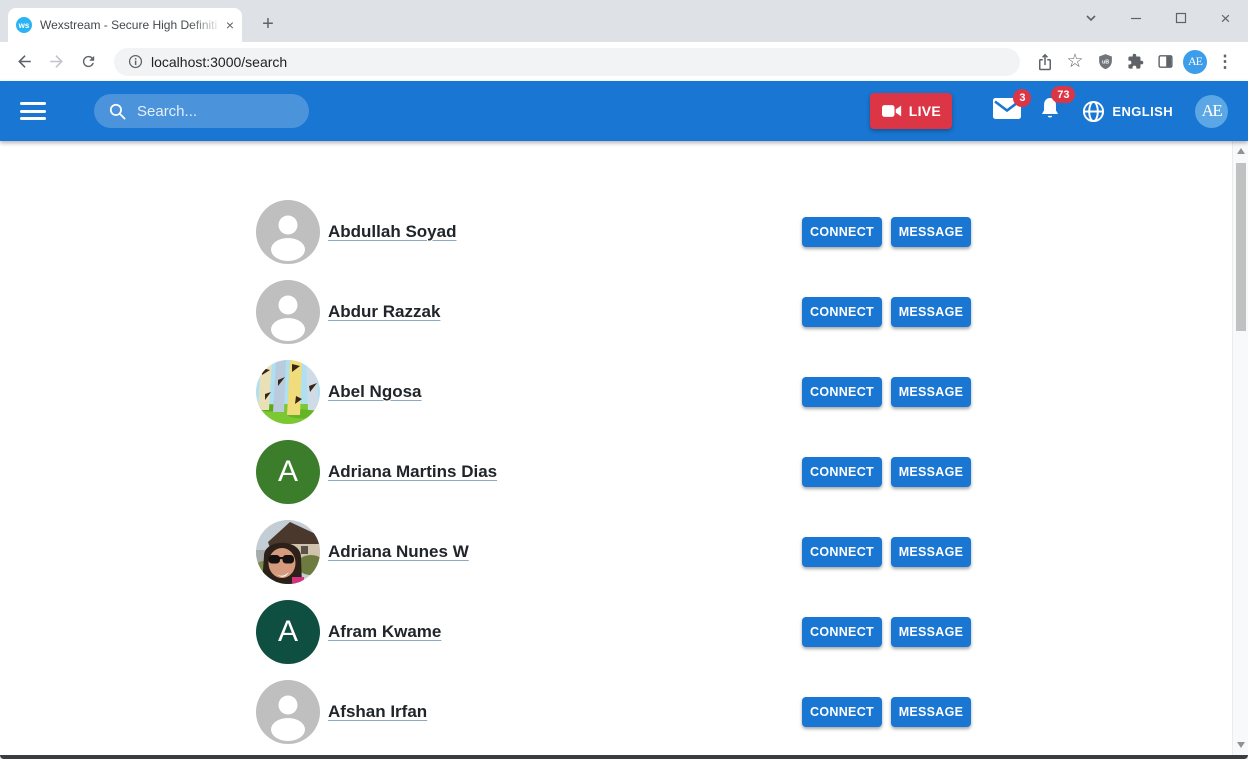 Image resolution: width=1248 pixels, height=759 pixels. What do you see at coordinates (384, 312) in the screenshot?
I see `user-name-link: Abdur Razzak` at bounding box center [384, 312].